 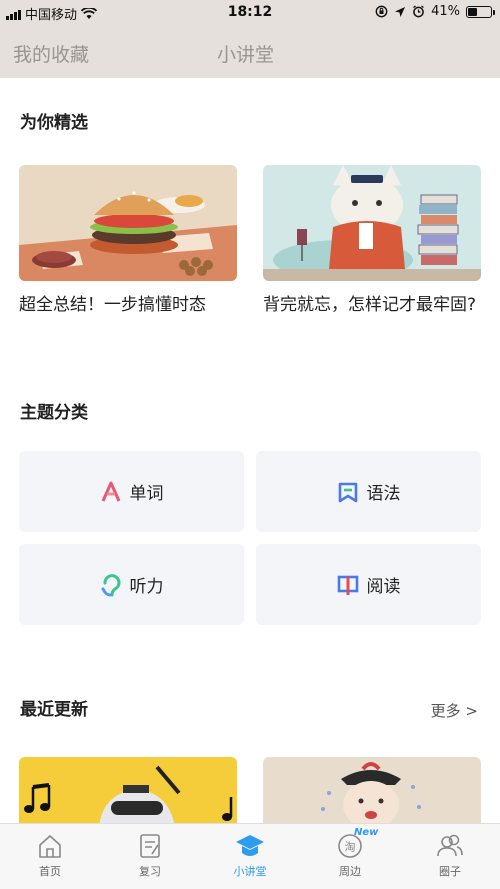 What do you see at coordinates (110, 584) in the screenshot?
I see `listening-icon` at bounding box center [110, 584].